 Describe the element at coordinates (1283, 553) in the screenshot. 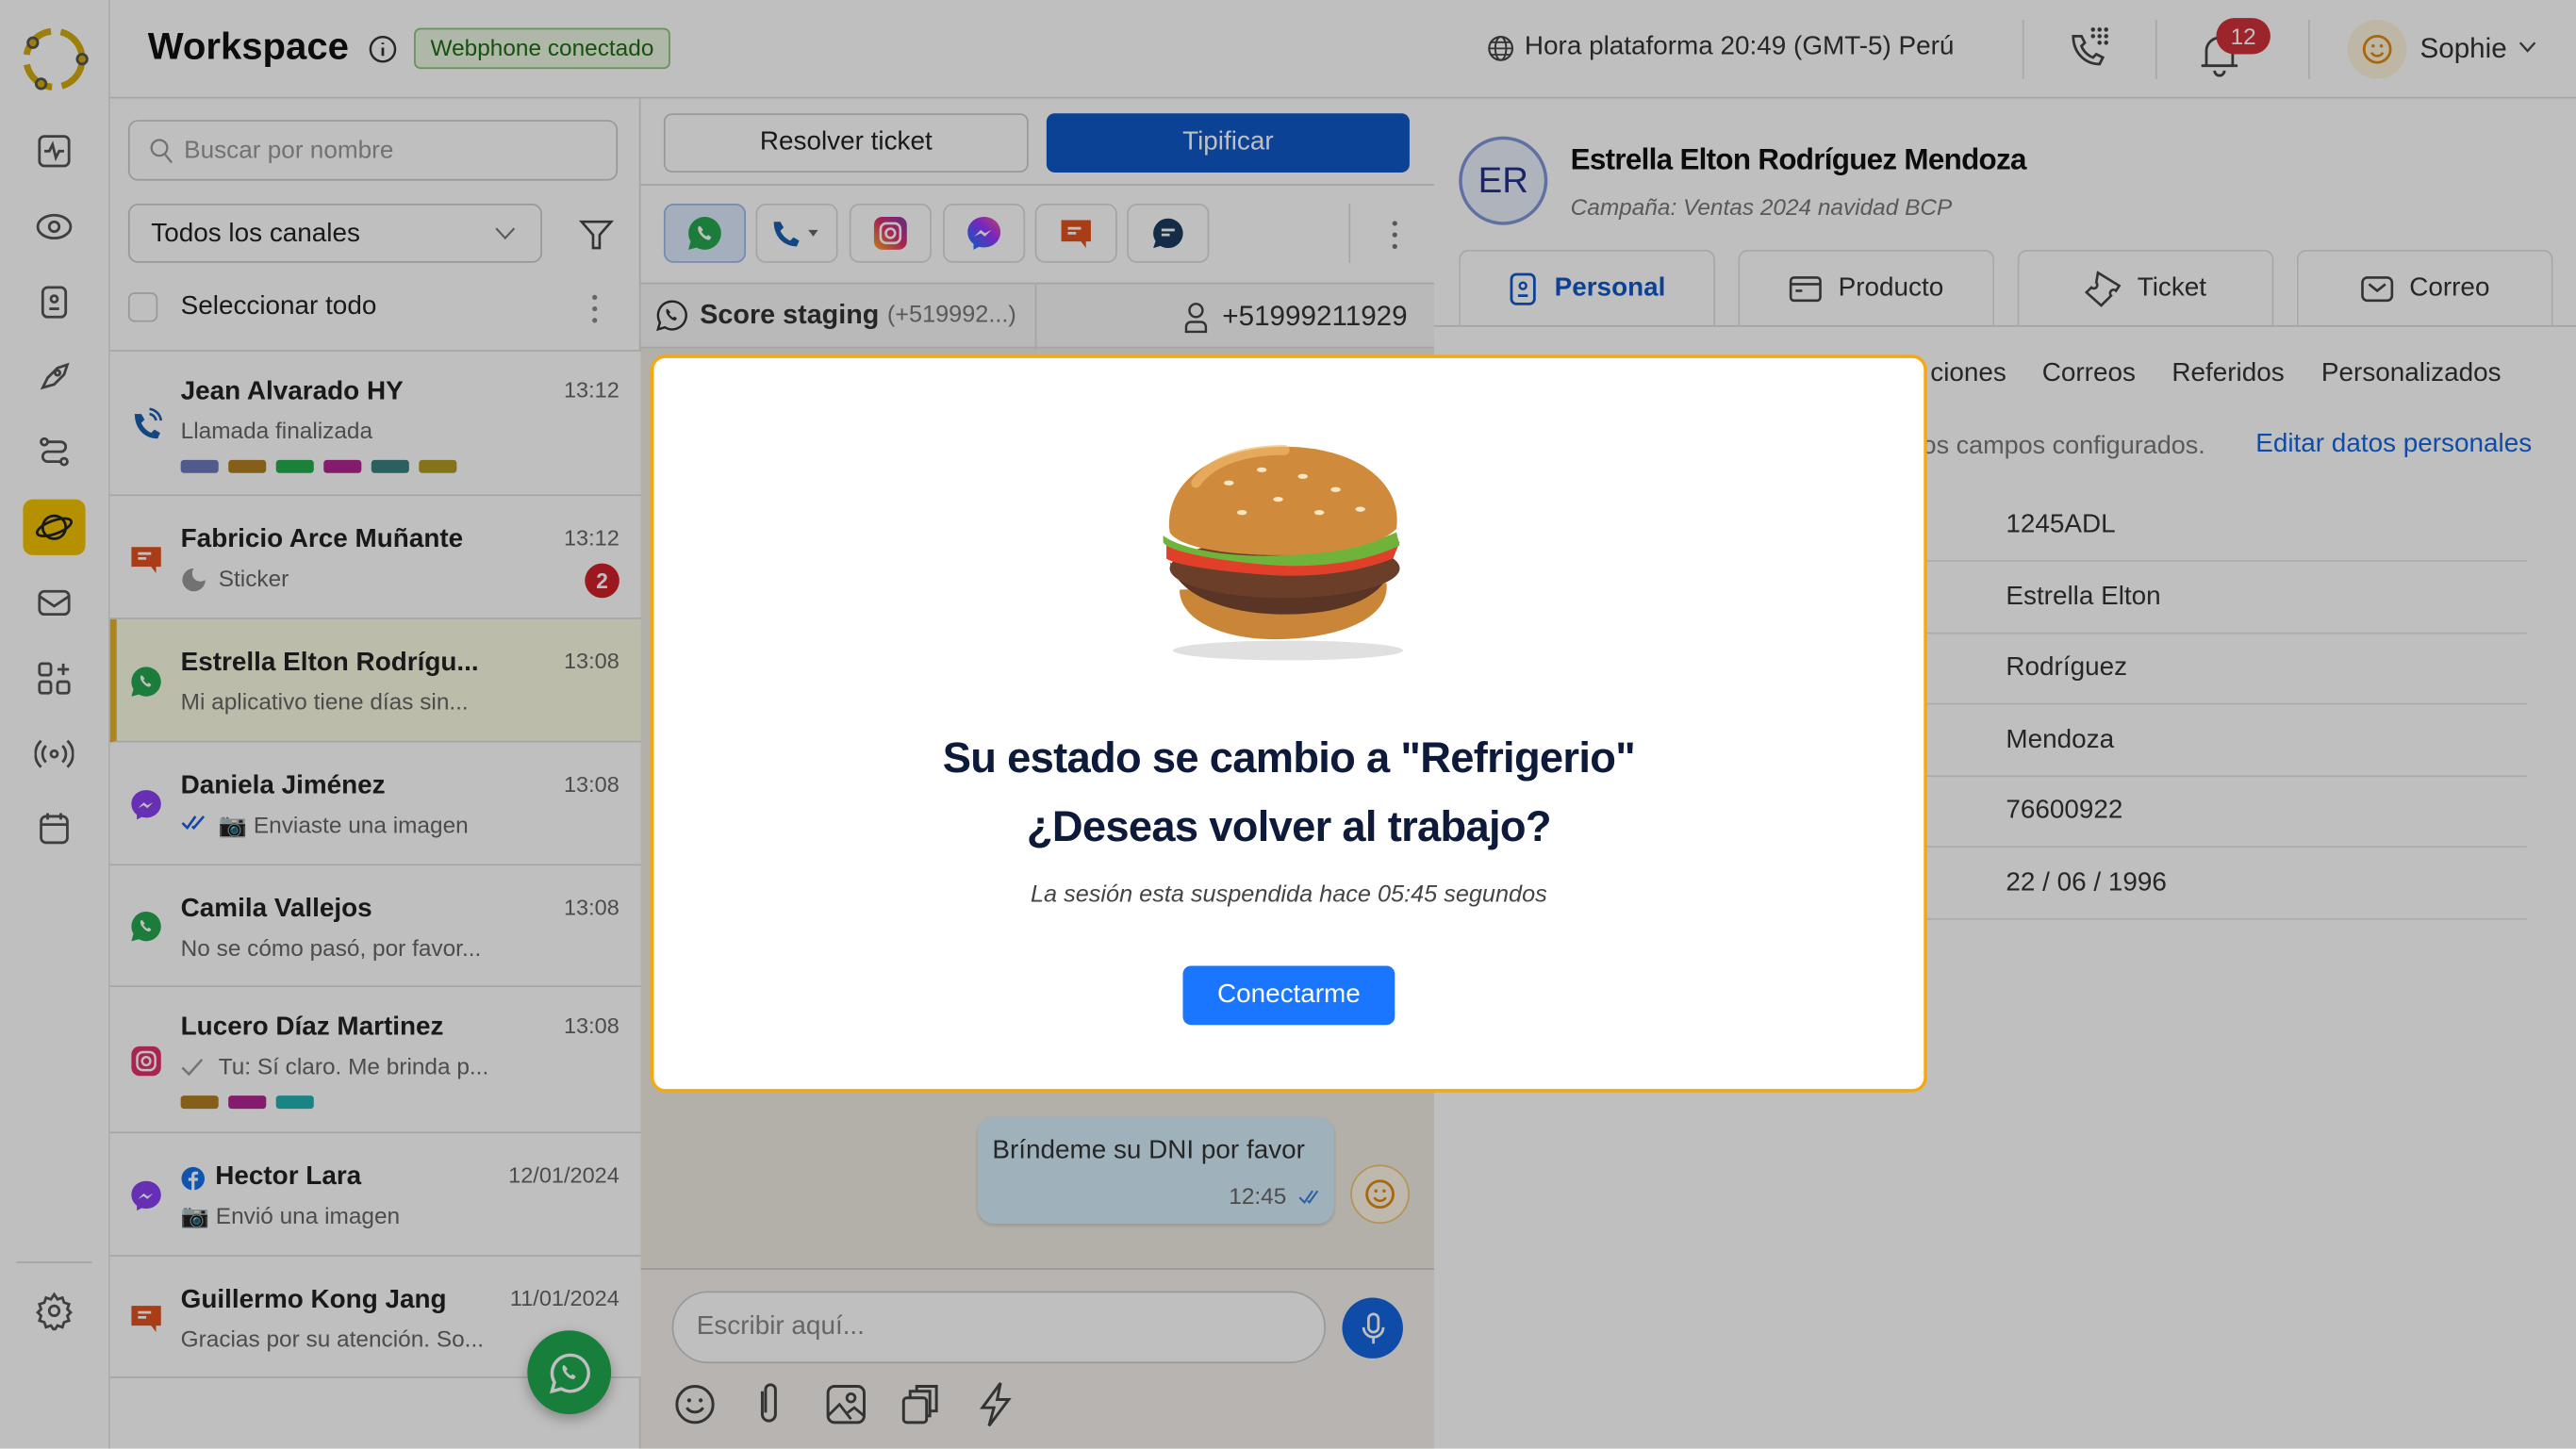

I see `burger-illustration` at that location.